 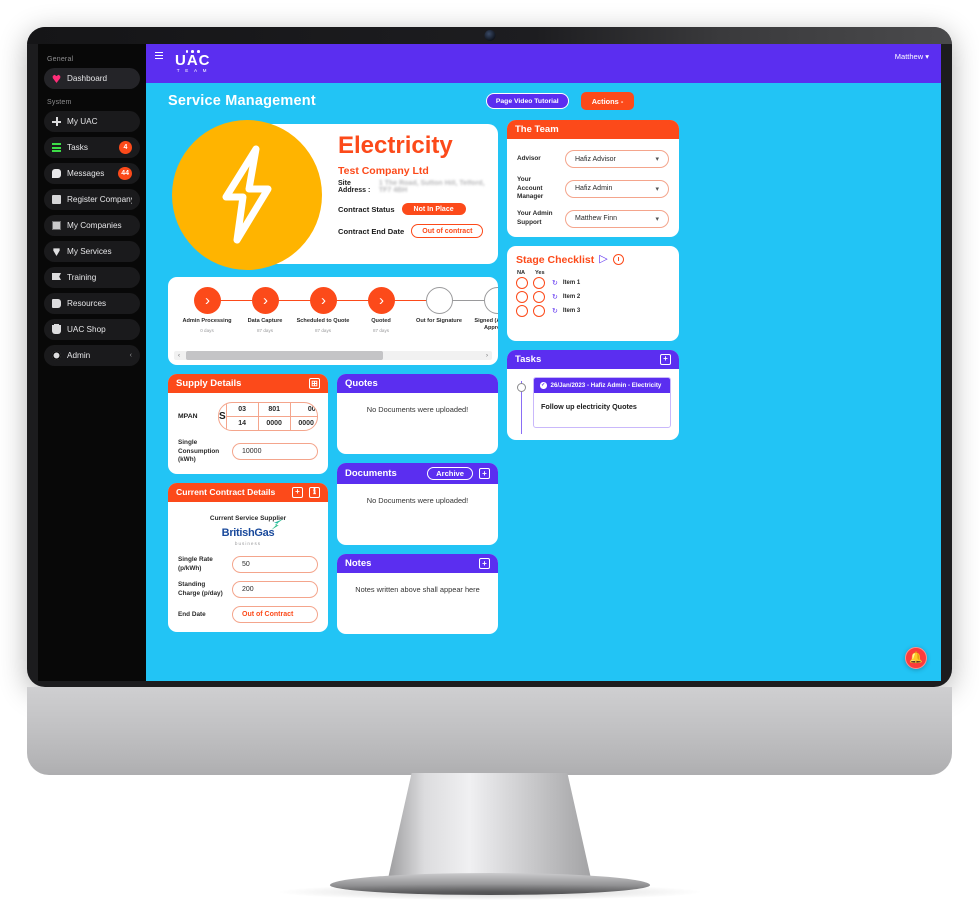 What do you see at coordinates (617, 218) in the screenshot?
I see `admin-support-select: Matthew Finn ▾` at bounding box center [617, 218].